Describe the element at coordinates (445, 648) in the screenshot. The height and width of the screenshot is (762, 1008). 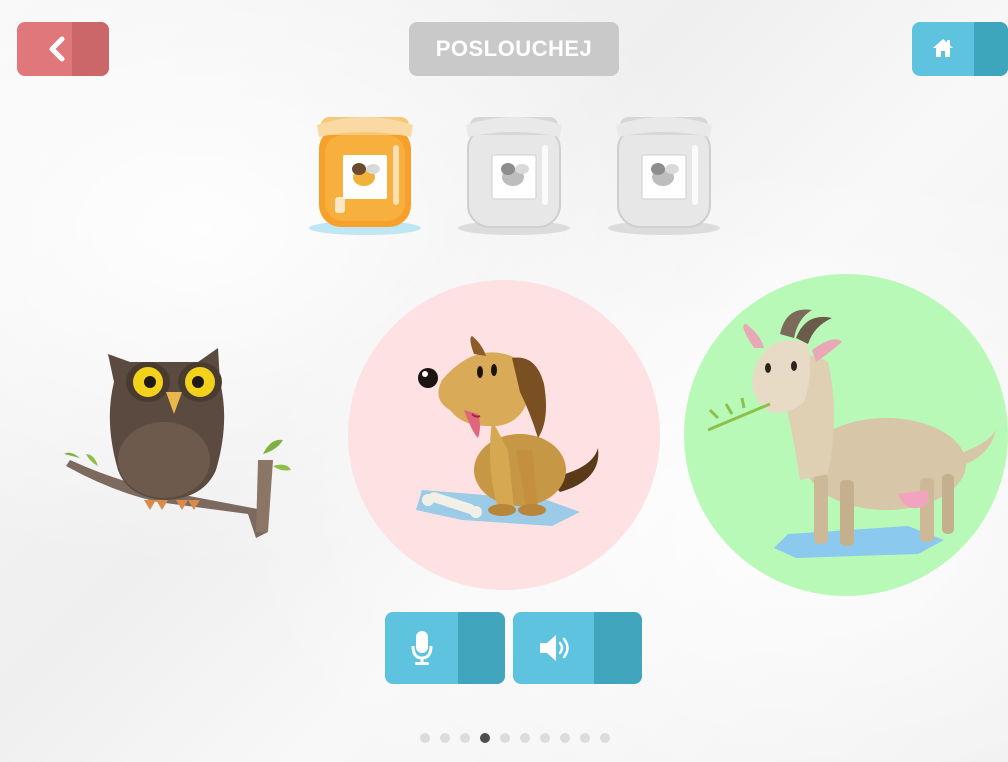
I see `microphone-button` at that location.